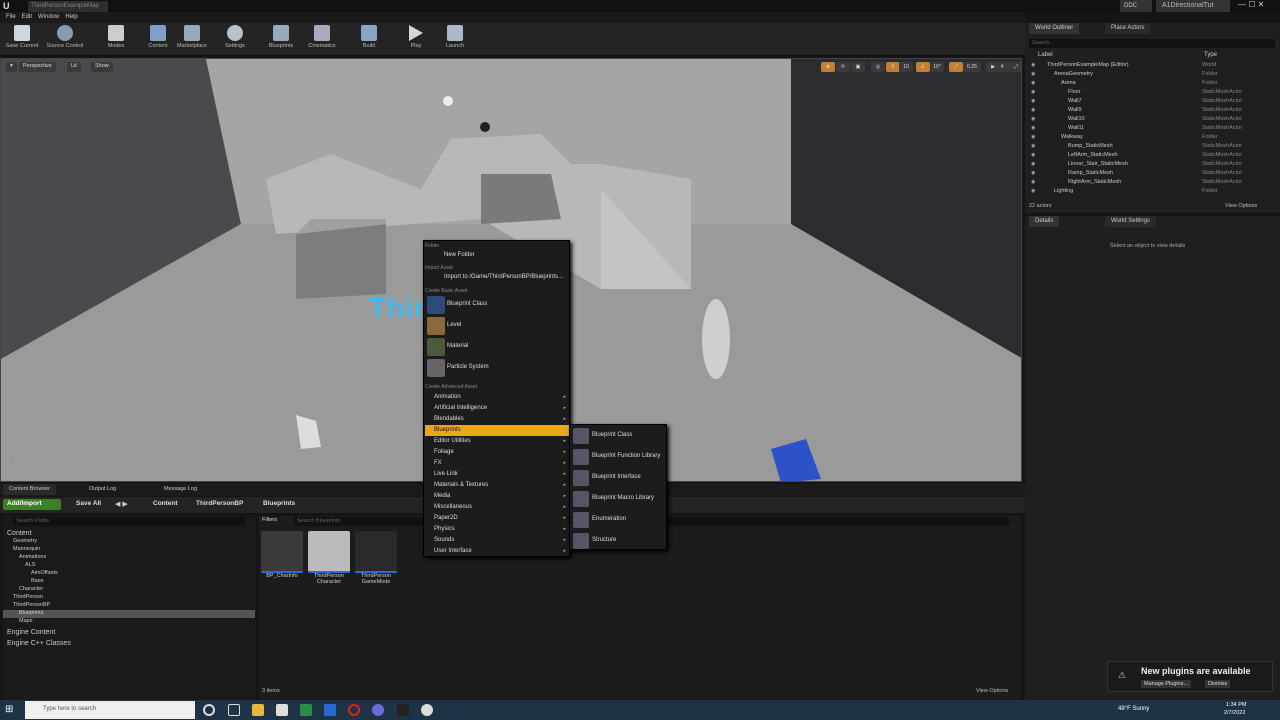 Image resolution: width=1280 pixels, height=720 pixels. Describe the element at coordinates (1152, 156) in the screenshot. I see `outliner-row: ◉ LeftArm_StaticMesh StaticMeshActor` at that location.